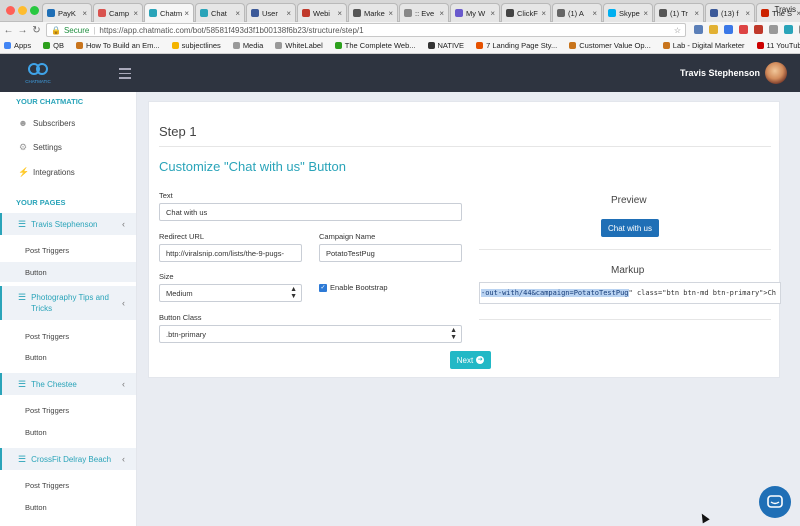 This screenshot has width=800, height=526. What do you see at coordinates (125, 75) in the screenshot?
I see `hamburger-menu-icon` at bounding box center [125, 75].